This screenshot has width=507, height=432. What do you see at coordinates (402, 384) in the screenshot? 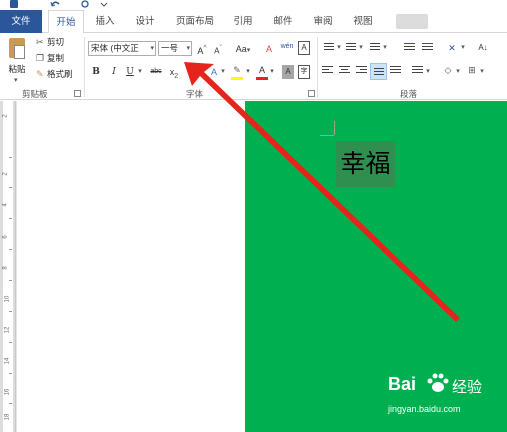
I see `baidu-logo-text: Bai` at bounding box center [402, 384].